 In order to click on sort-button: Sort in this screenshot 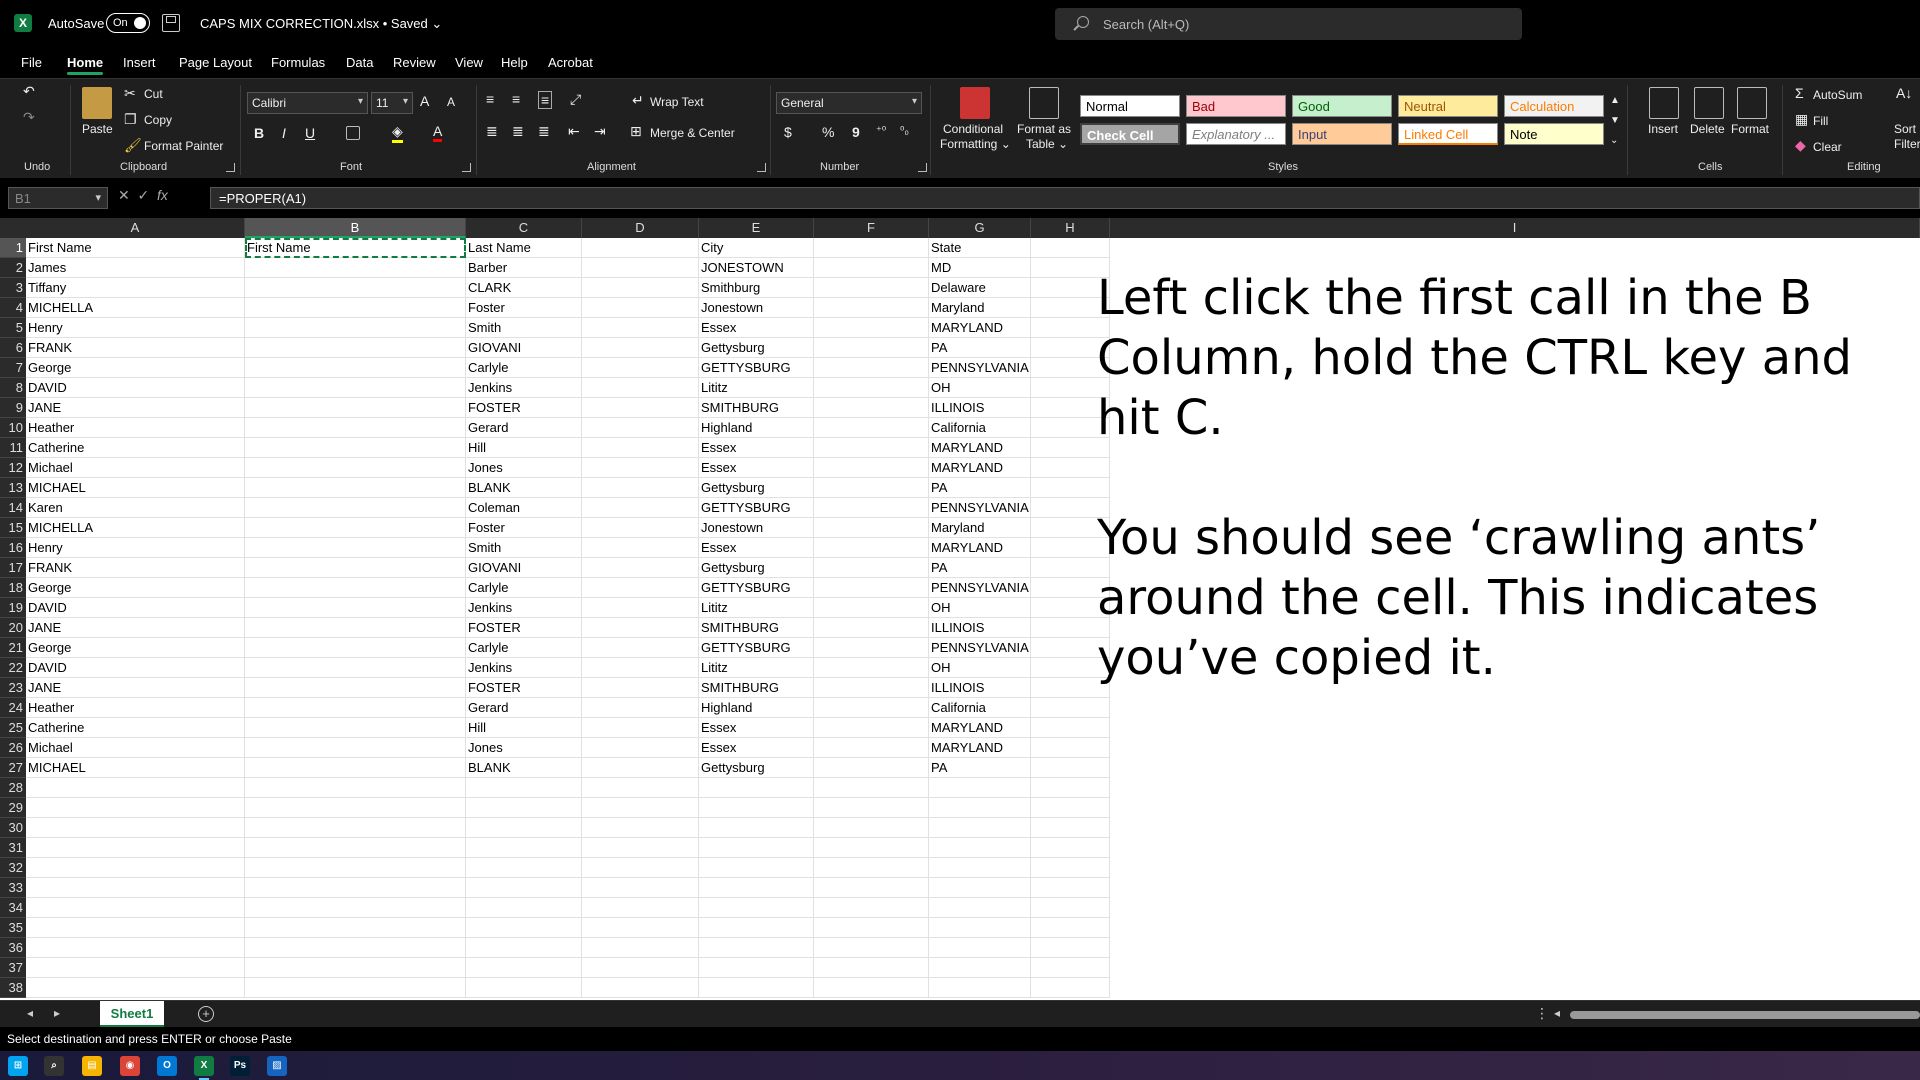, I will do `click(1905, 129)`.